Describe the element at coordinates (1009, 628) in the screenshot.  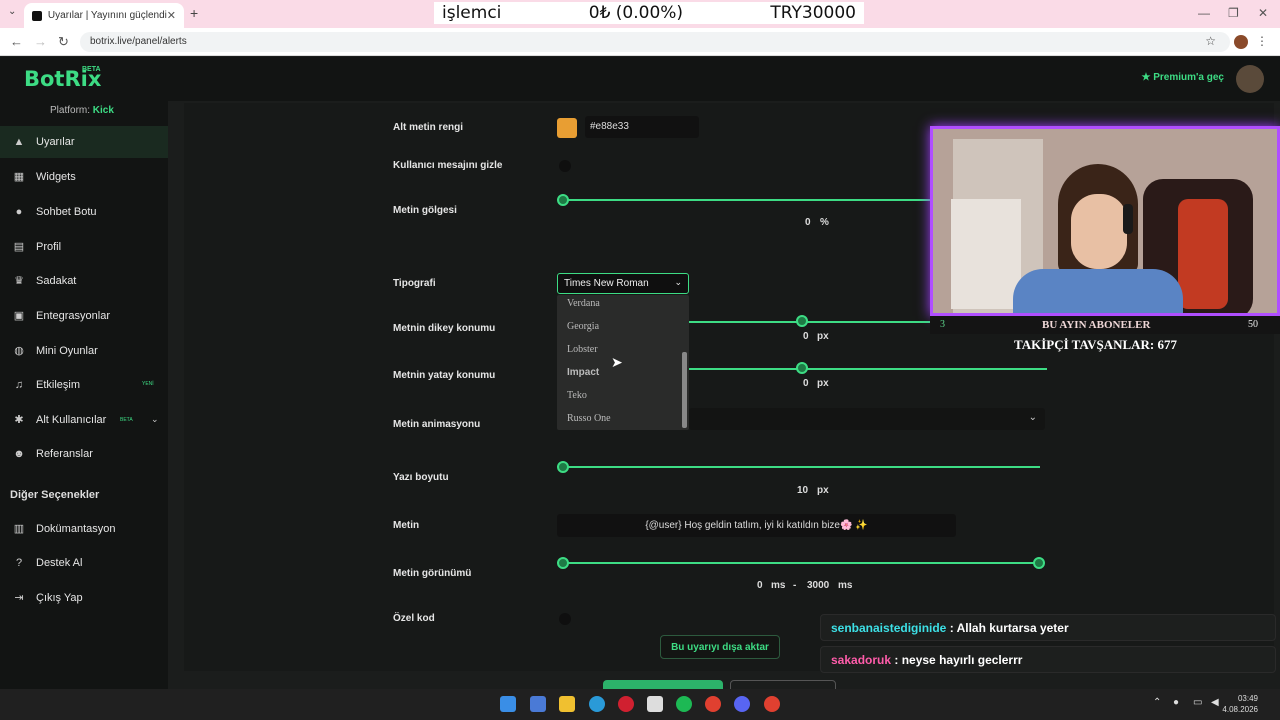
I see `chat-text: : Allah kurtarsa yeter` at that location.